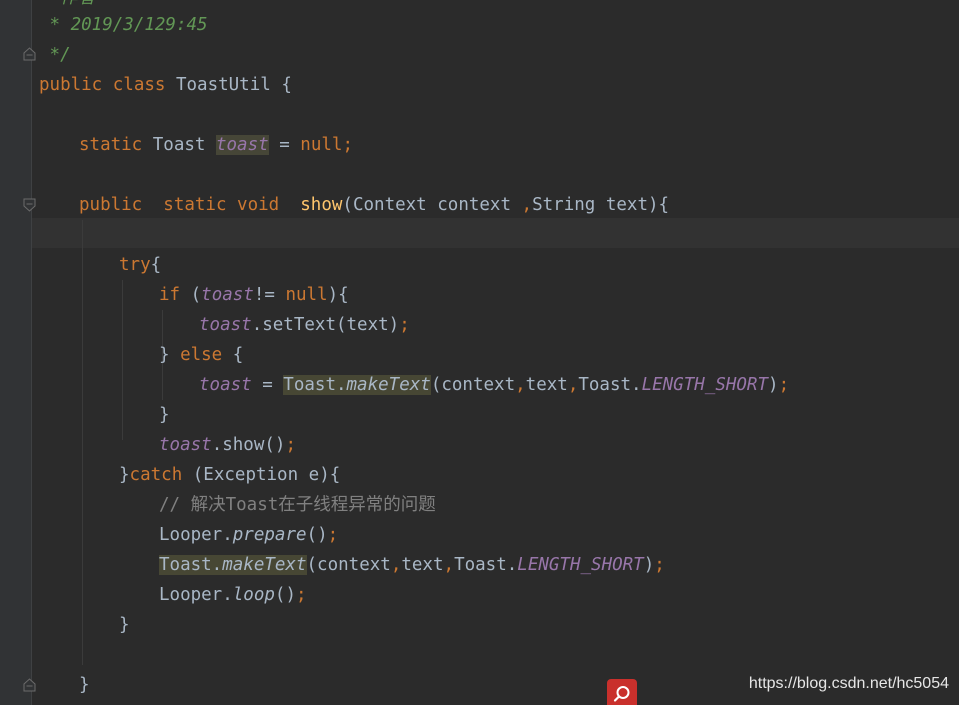 This screenshot has width=959, height=705. I want to click on code-line-loop: Looper.loop();, so click(233, 595).